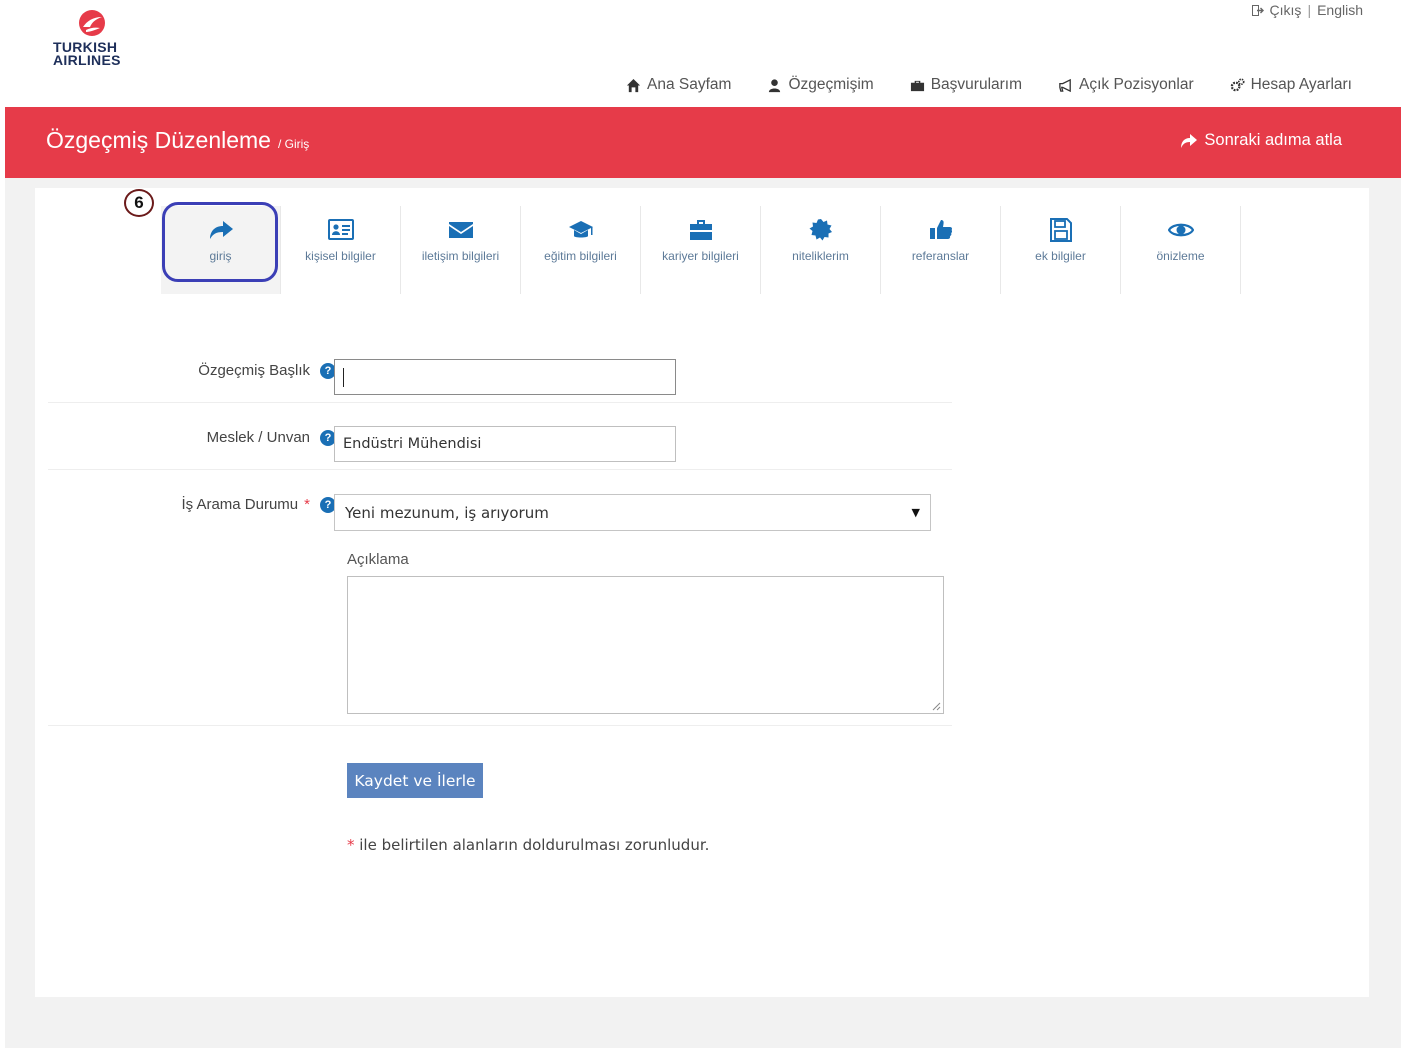 This screenshot has height=1048, width=1421. I want to click on caret-down-icon: ▼, so click(915, 512).